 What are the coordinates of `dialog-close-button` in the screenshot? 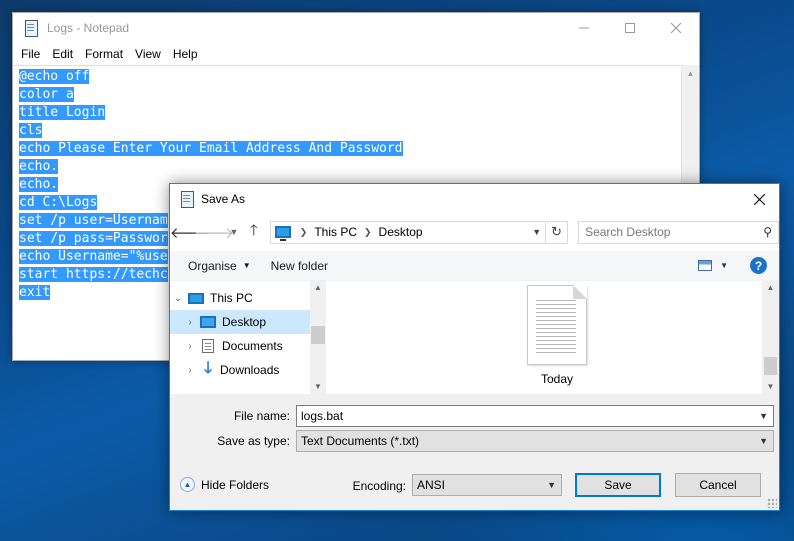 It's located at (759, 199).